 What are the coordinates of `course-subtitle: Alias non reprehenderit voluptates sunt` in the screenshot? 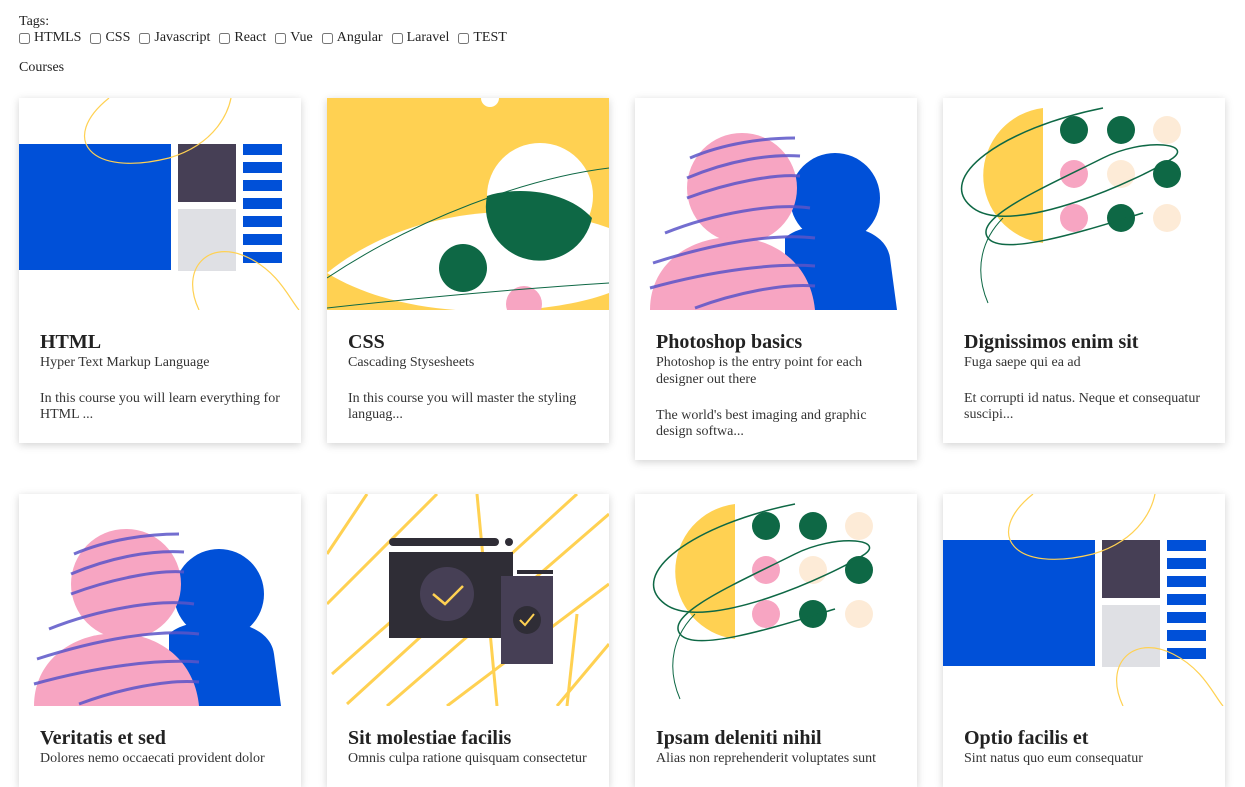 It's located at (766, 758).